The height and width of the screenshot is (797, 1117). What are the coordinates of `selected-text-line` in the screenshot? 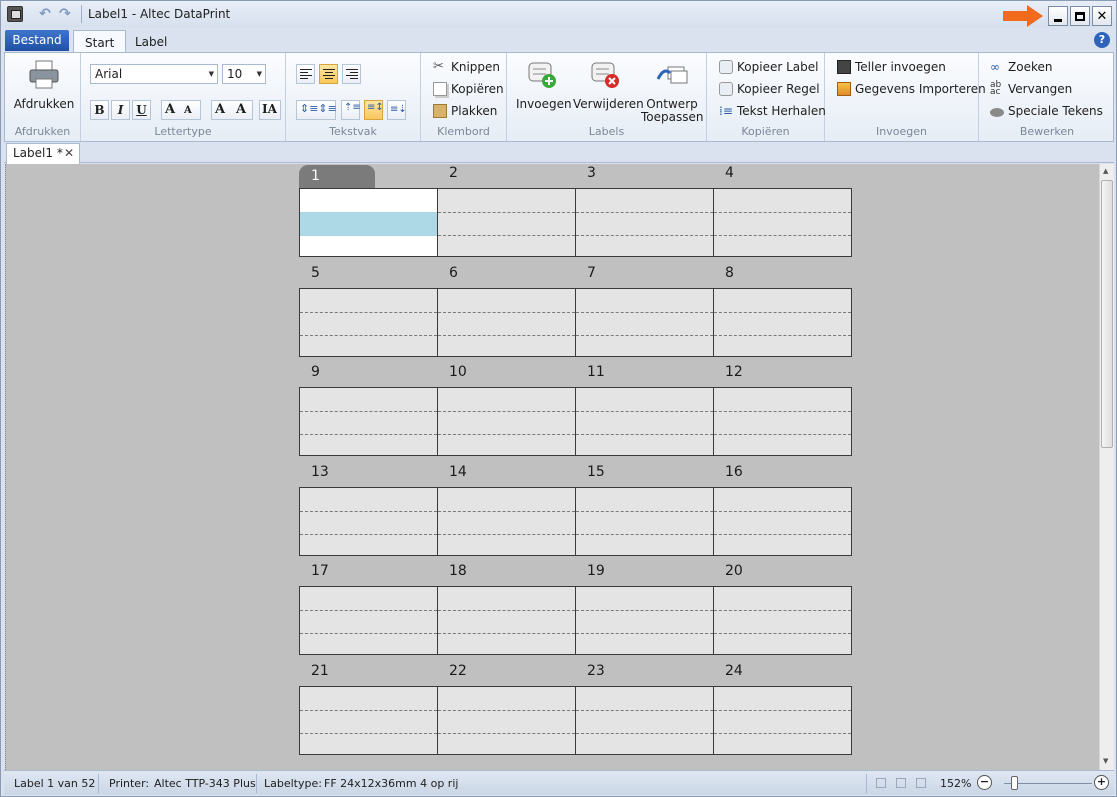 It's located at (368, 224).